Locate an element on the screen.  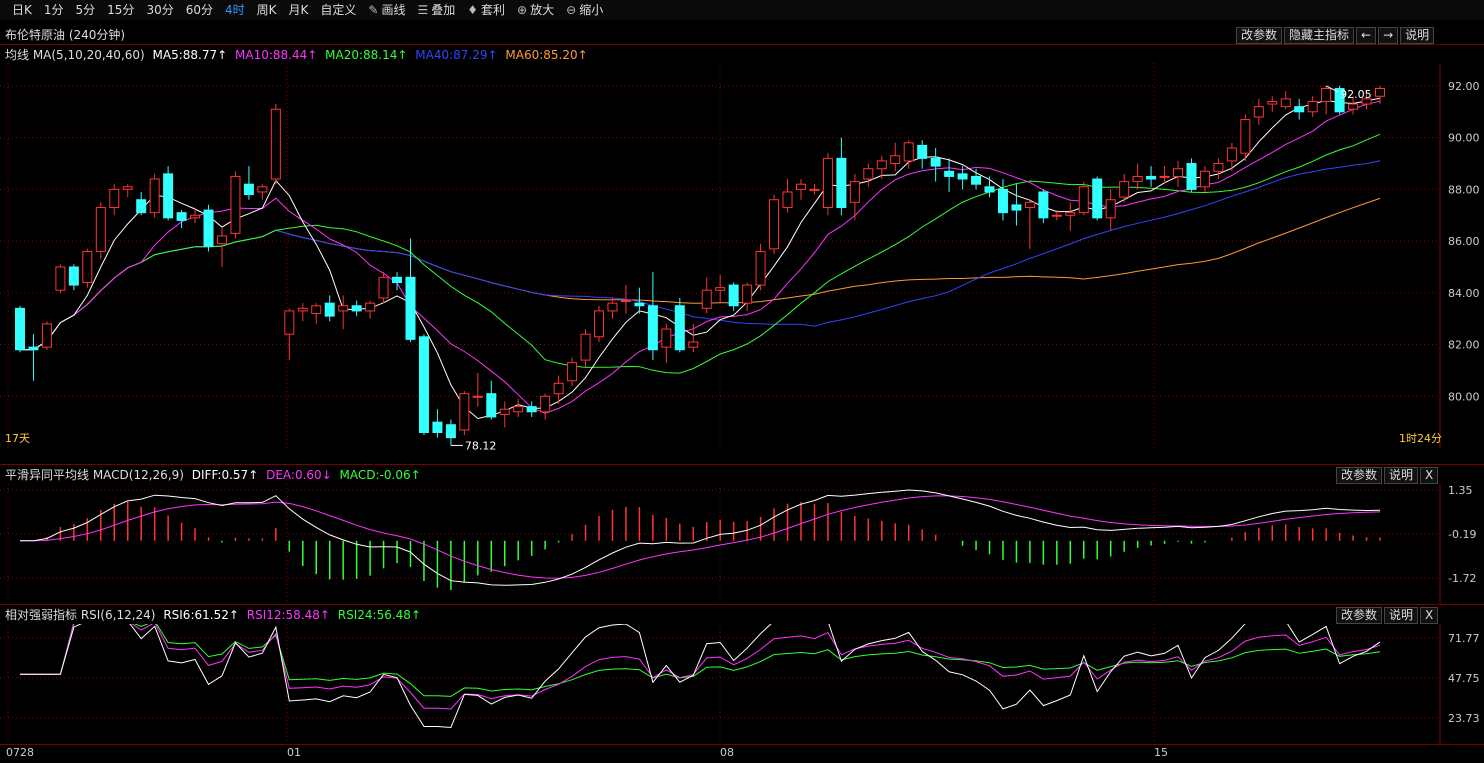
rsi-panel-buttons: 改参数 说明 X is located at coordinates (1387, 615).